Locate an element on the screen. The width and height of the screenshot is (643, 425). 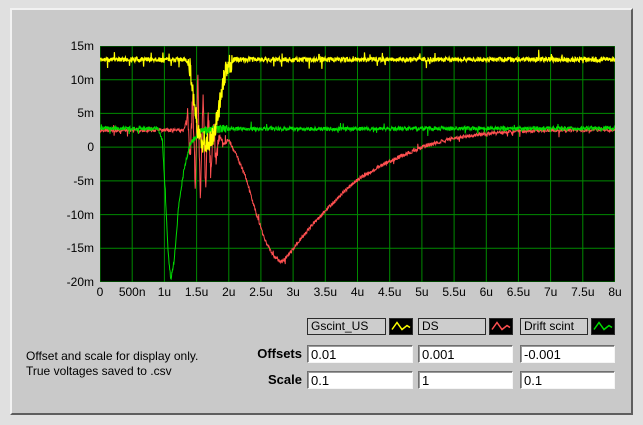
x-tick-label: 7u is located at coordinates (550, 292).